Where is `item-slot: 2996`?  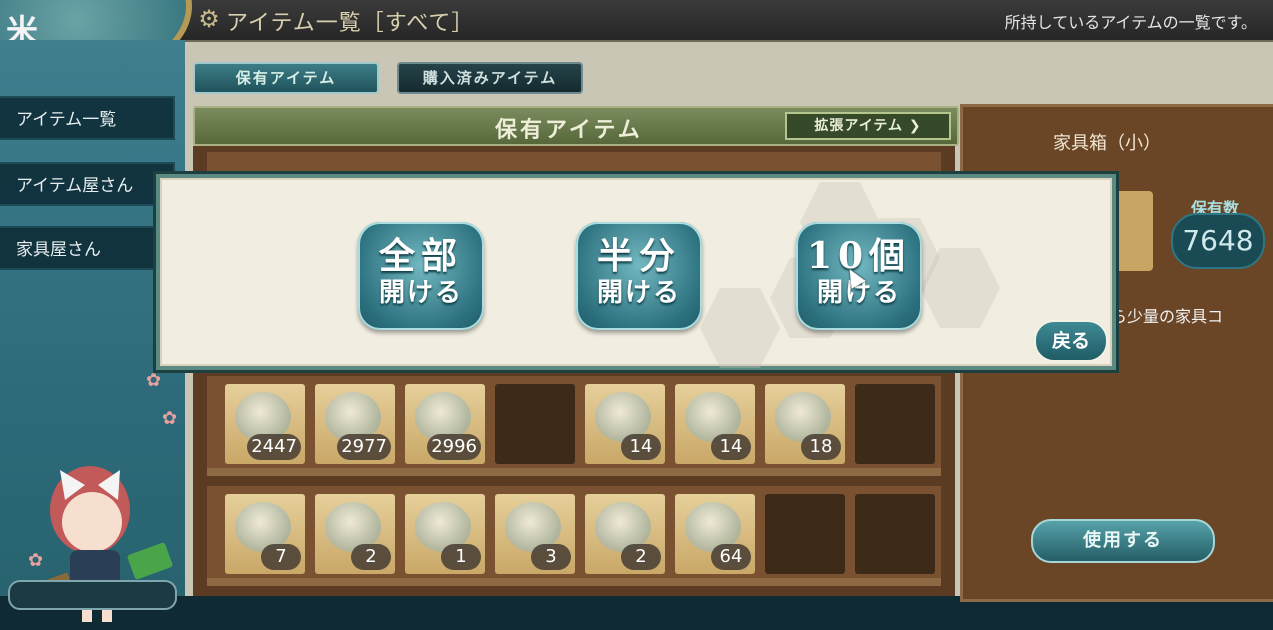
item-slot: 2996 is located at coordinates (445, 424).